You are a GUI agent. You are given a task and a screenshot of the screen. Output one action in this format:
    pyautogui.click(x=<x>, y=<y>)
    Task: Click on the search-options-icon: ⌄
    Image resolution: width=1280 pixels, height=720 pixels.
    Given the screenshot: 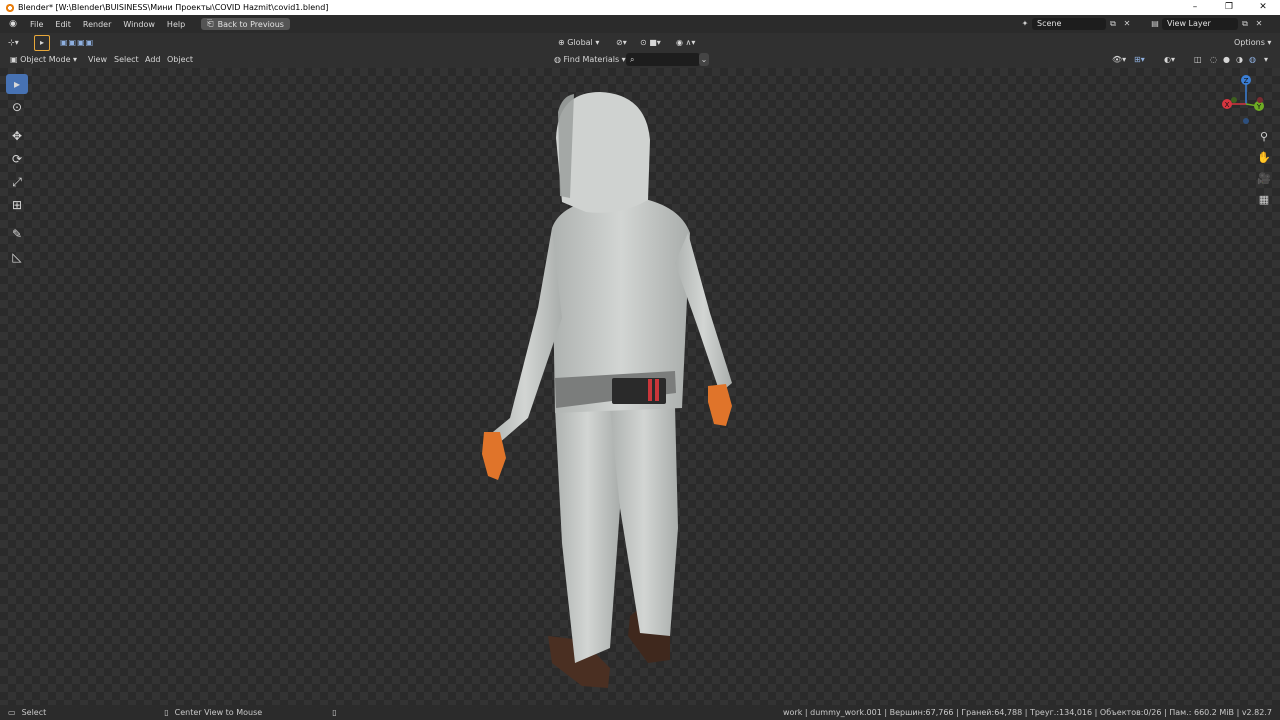 What is the action you would take?
    pyautogui.click(x=704, y=59)
    